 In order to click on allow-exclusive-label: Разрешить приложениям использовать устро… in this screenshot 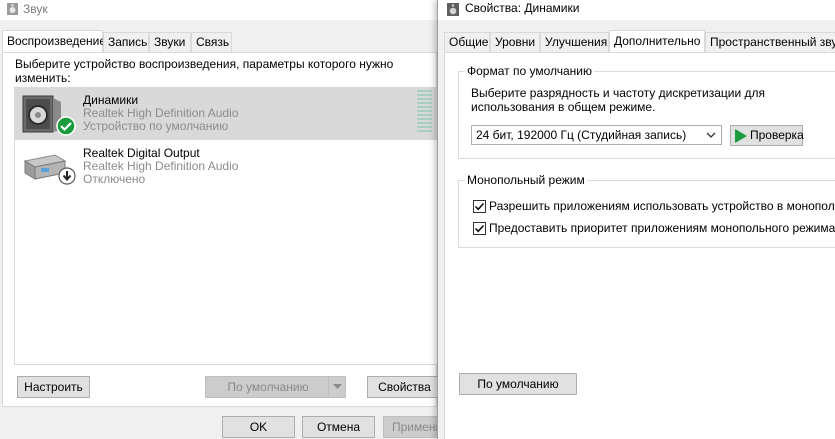, I will do `click(662, 206)`.